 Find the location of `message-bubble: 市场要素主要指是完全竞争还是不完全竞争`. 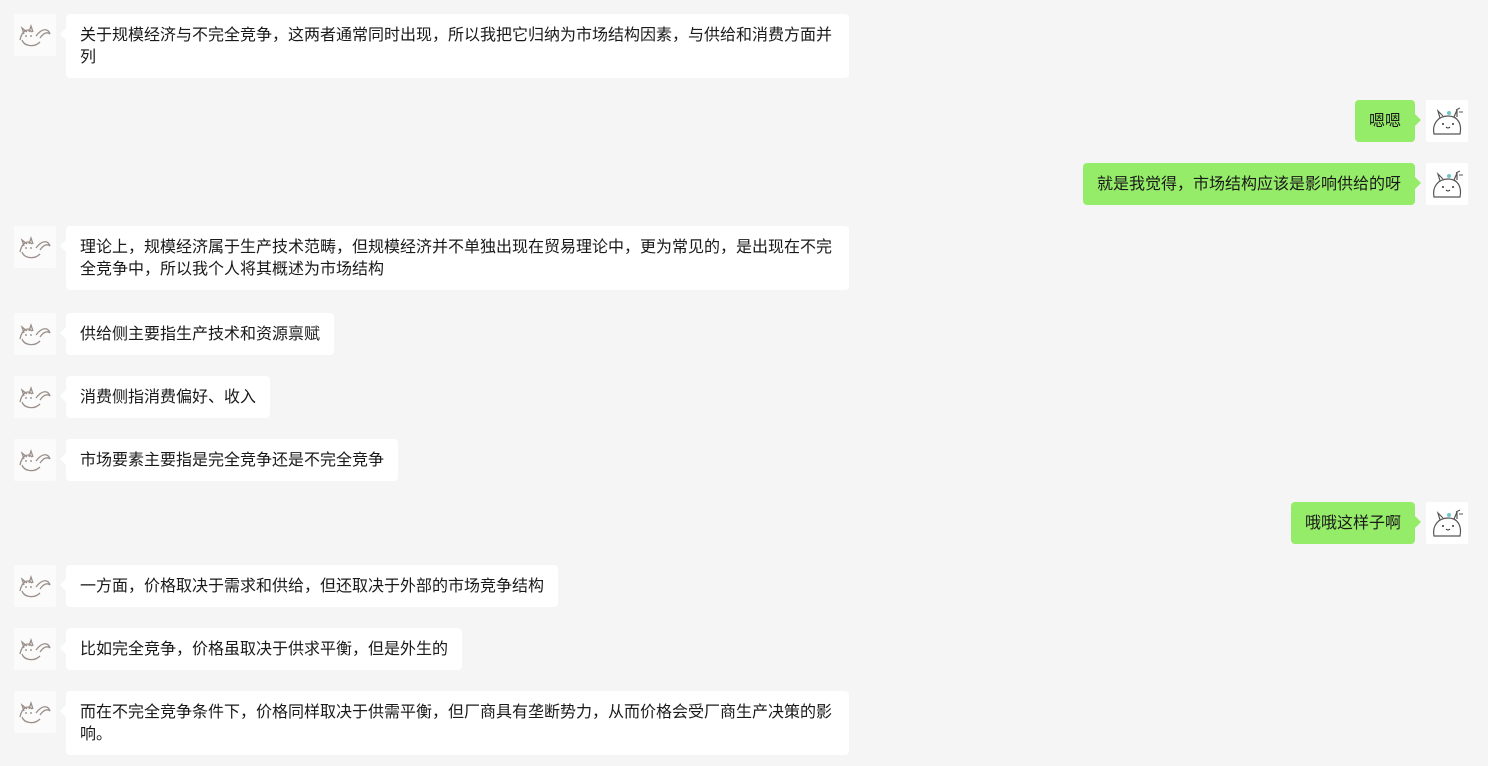

message-bubble: 市场要素主要指是完全竞争还是不完全竞争 is located at coordinates (229, 460).